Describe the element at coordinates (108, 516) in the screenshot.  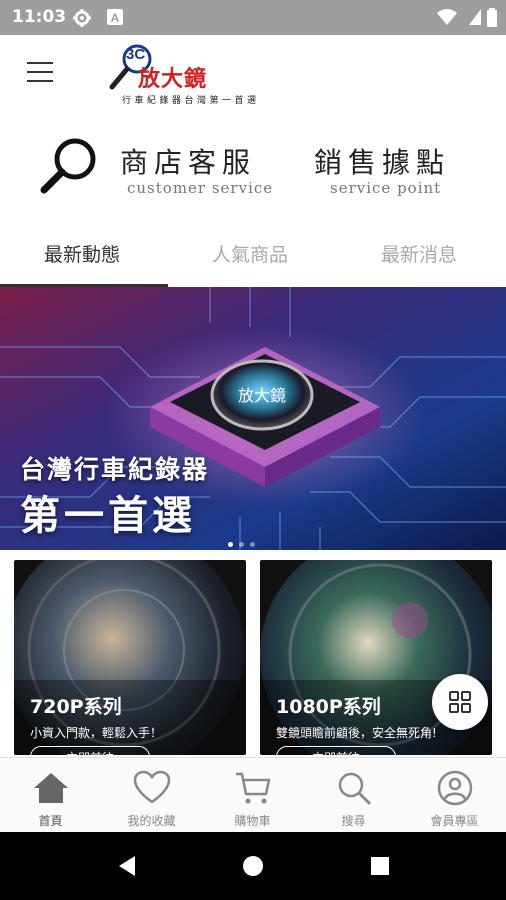
I see `banner-line2: 第一首選` at that location.